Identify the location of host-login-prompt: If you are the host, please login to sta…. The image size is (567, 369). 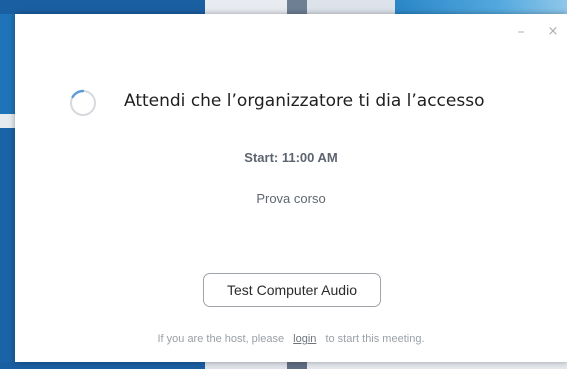
(291, 339).